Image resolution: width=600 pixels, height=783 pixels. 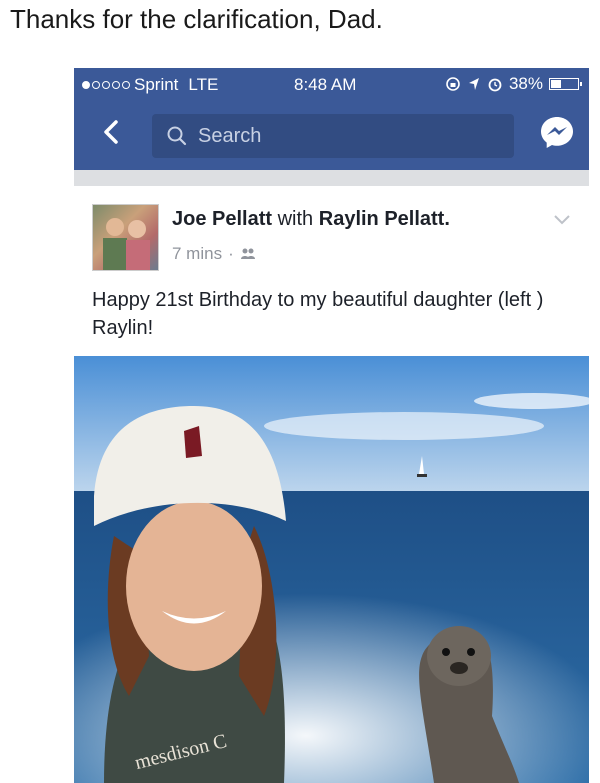 I want to click on chevron-down-icon, so click(x=562, y=220).